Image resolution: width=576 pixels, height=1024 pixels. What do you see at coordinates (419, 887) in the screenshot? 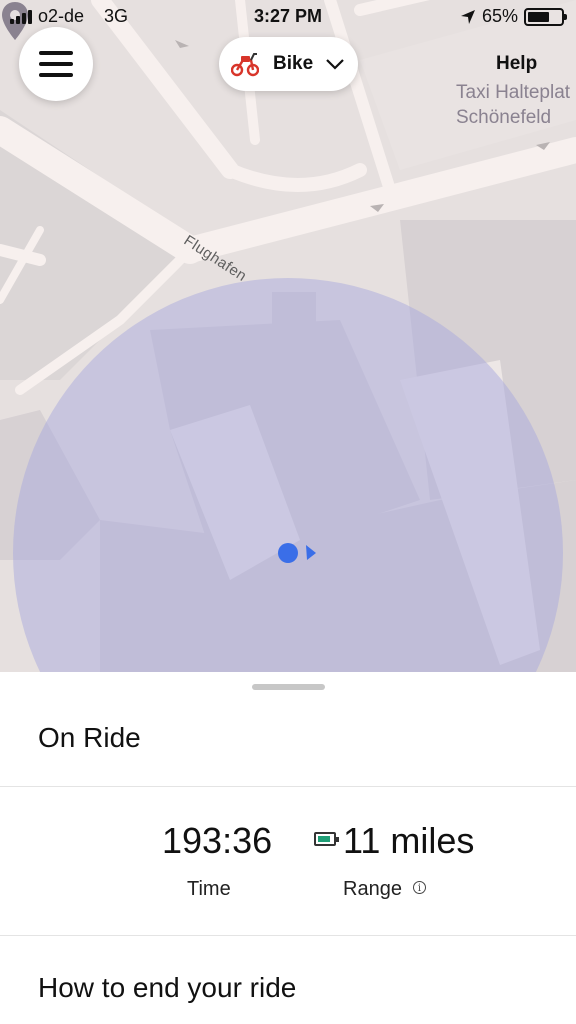
I see `info-icon: i` at bounding box center [419, 887].